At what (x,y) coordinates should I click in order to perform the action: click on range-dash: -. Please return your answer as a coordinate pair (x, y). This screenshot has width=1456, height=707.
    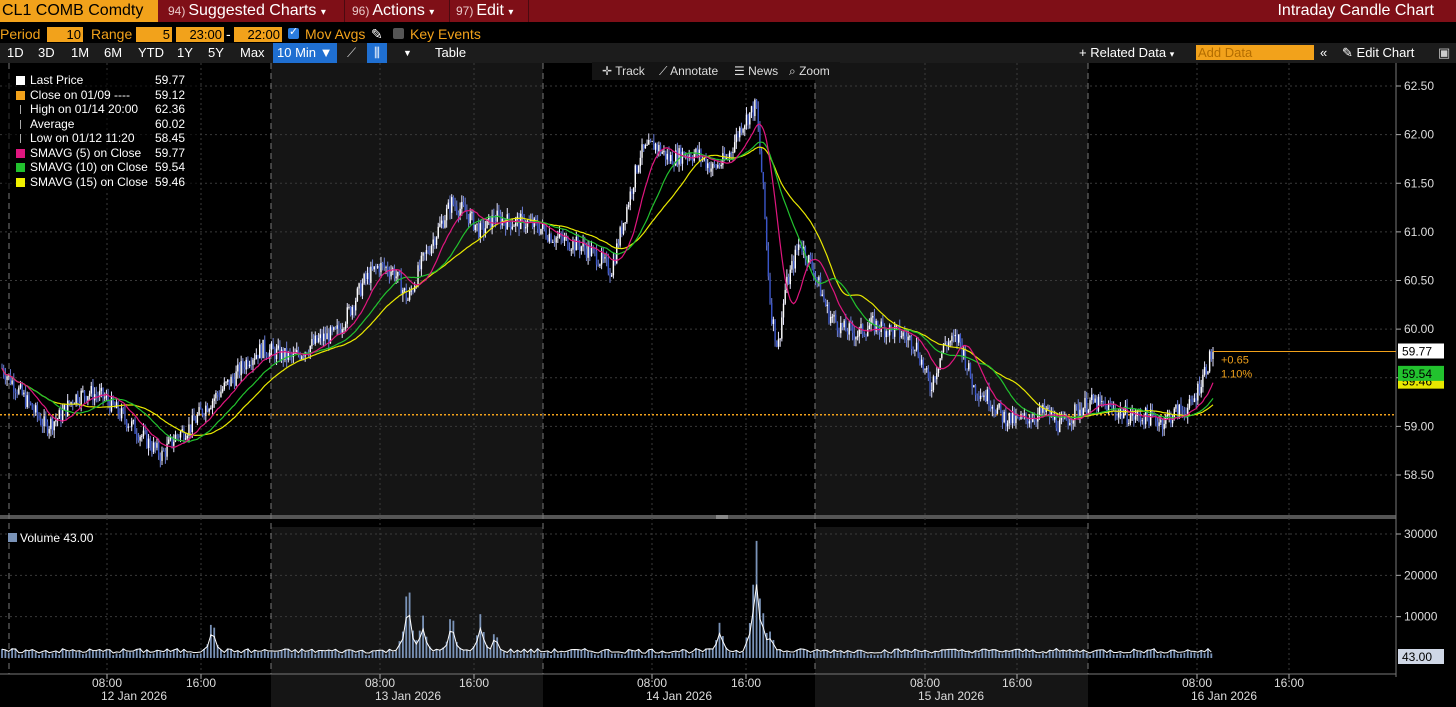
    Looking at the image, I should click on (228, 34).